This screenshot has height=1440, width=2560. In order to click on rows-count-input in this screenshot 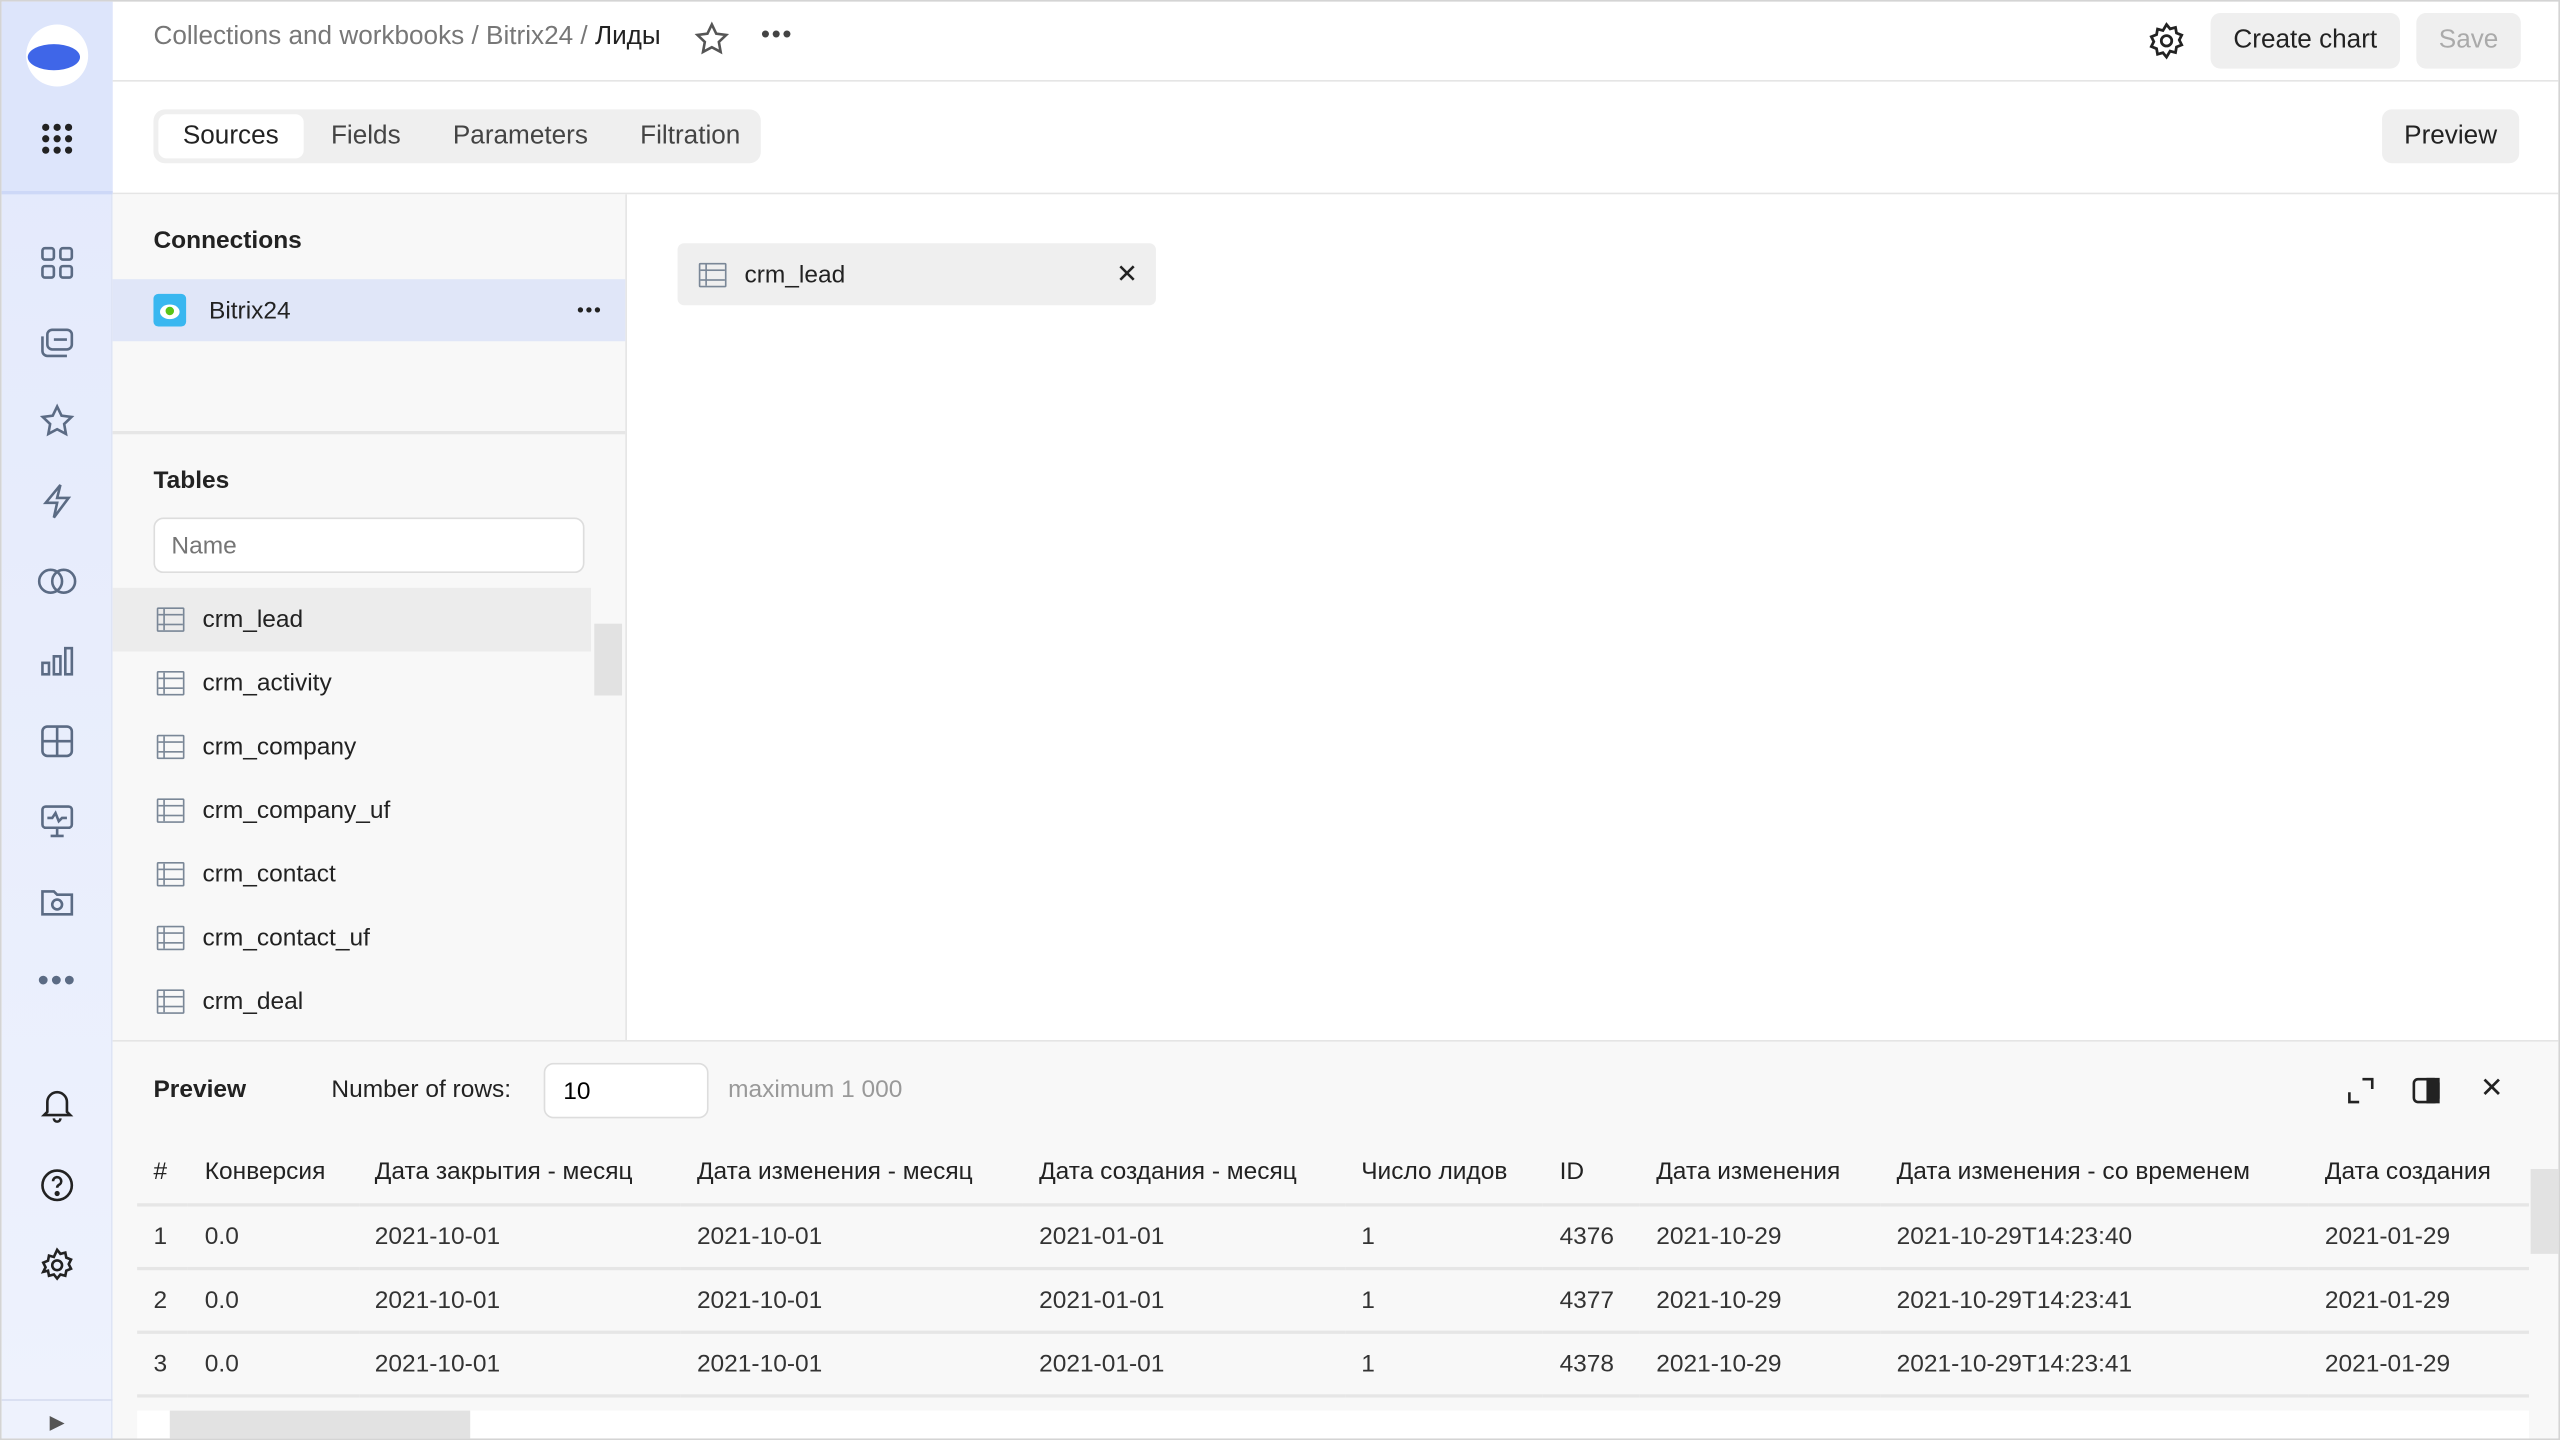, I will do `click(626, 1090)`.